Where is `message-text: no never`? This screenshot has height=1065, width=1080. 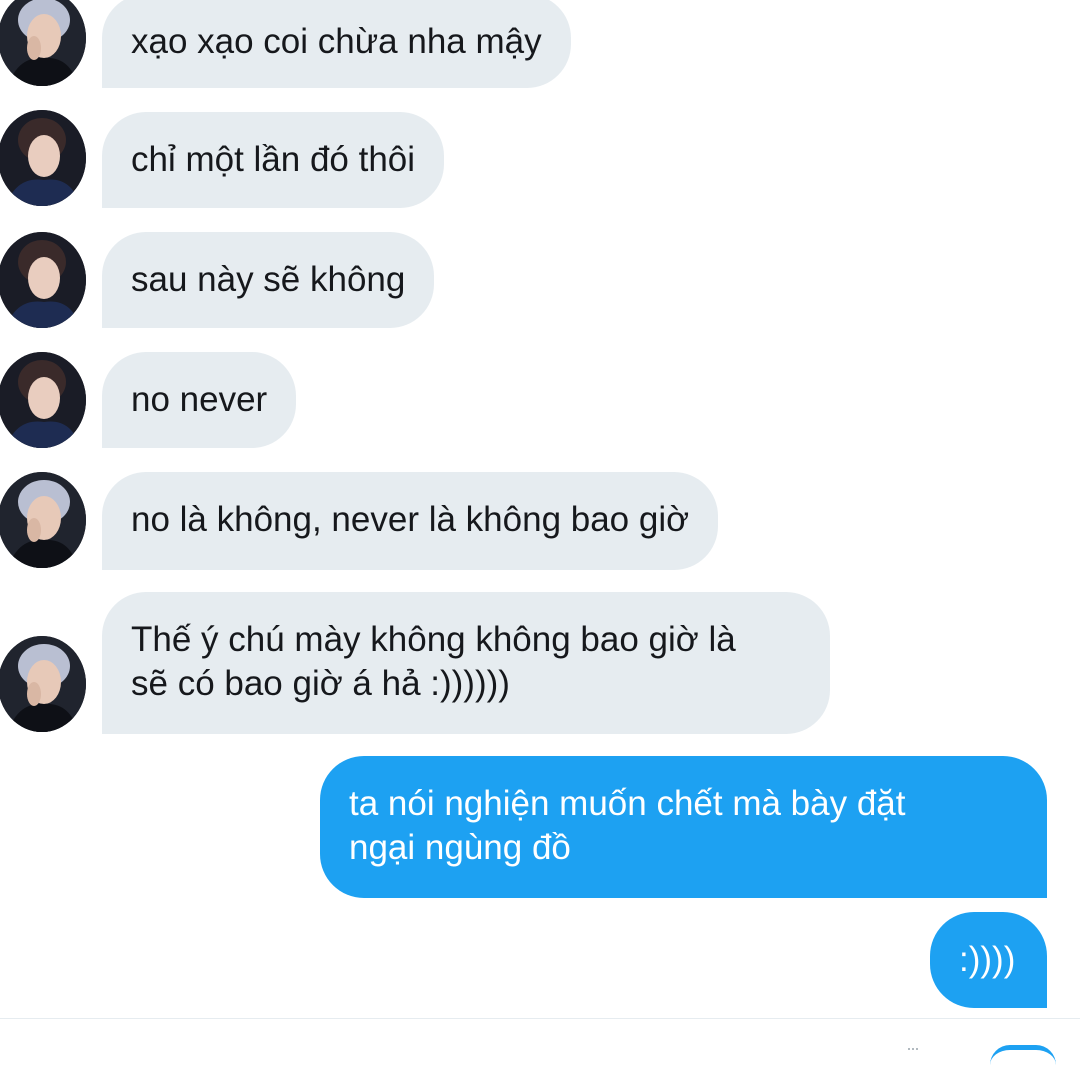 message-text: no never is located at coordinates (199, 399).